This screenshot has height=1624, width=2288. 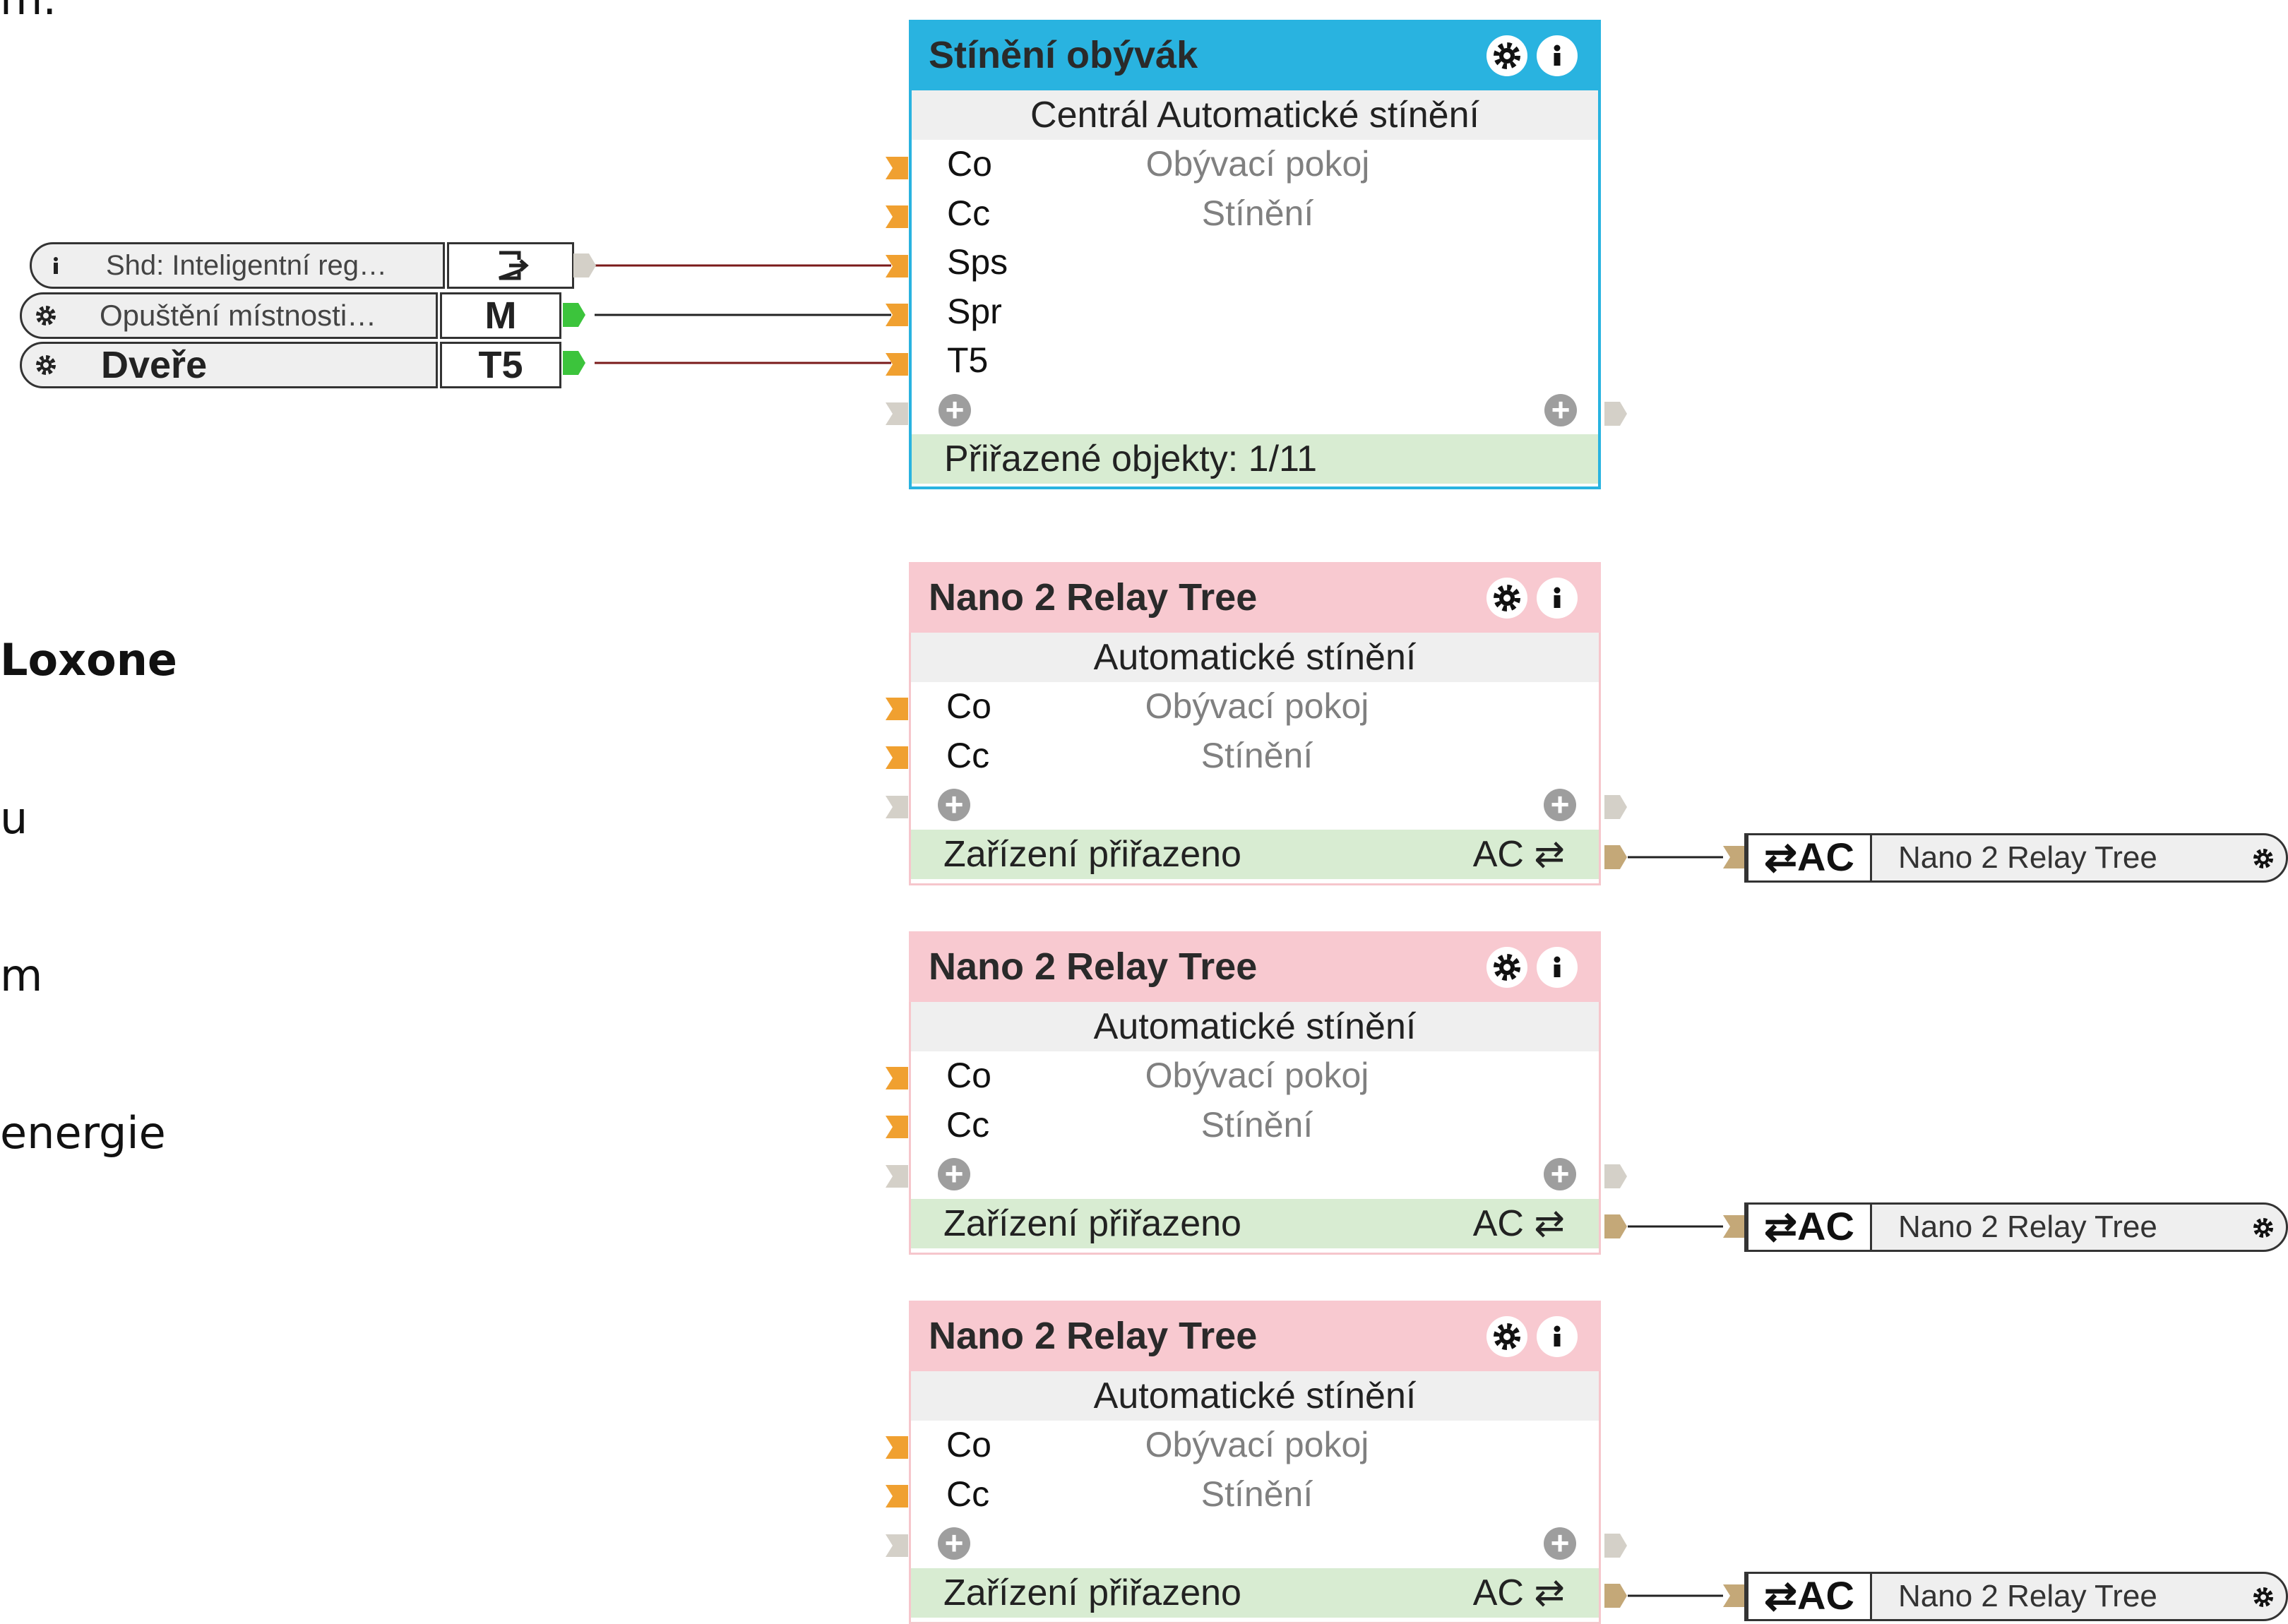 What do you see at coordinates (1255, 55) in the screenshot?
I see `block-header: Stínění obývák` at bounding box center [1255, 55].